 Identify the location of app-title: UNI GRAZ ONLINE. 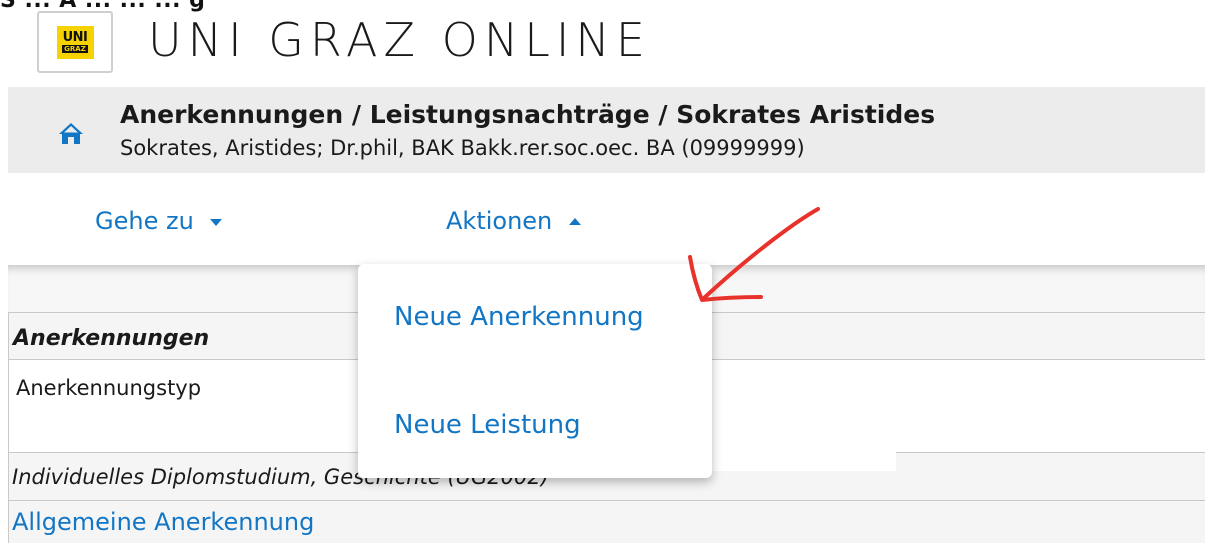
(399, 40).